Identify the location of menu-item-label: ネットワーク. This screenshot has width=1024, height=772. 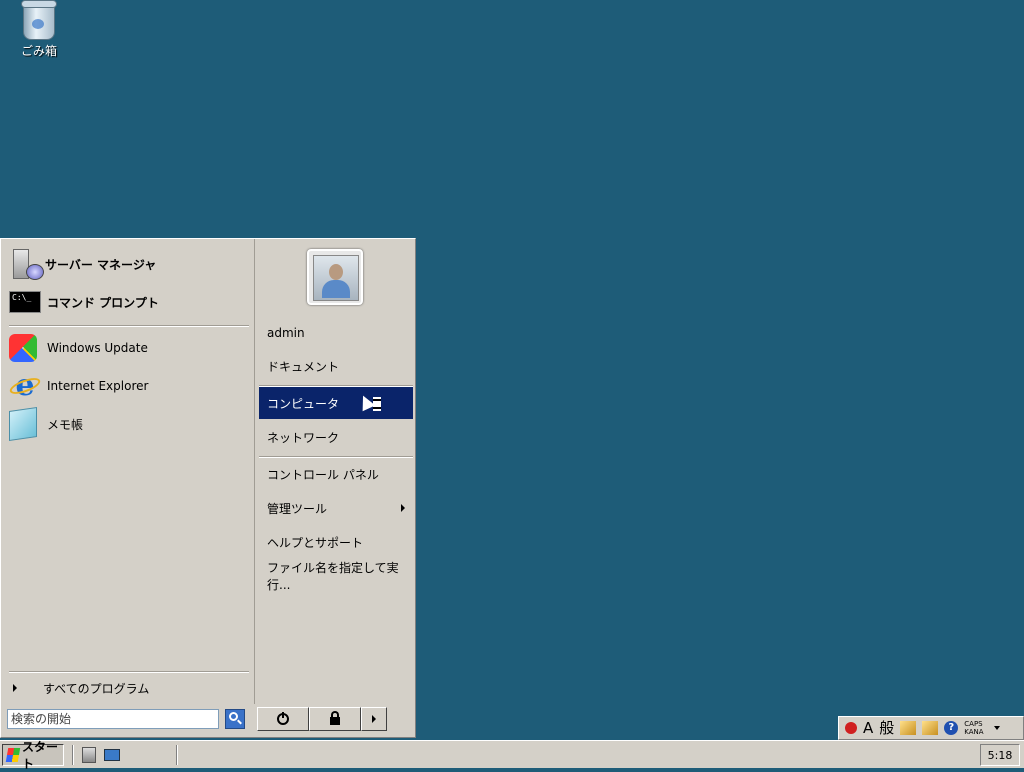
(303, 437).